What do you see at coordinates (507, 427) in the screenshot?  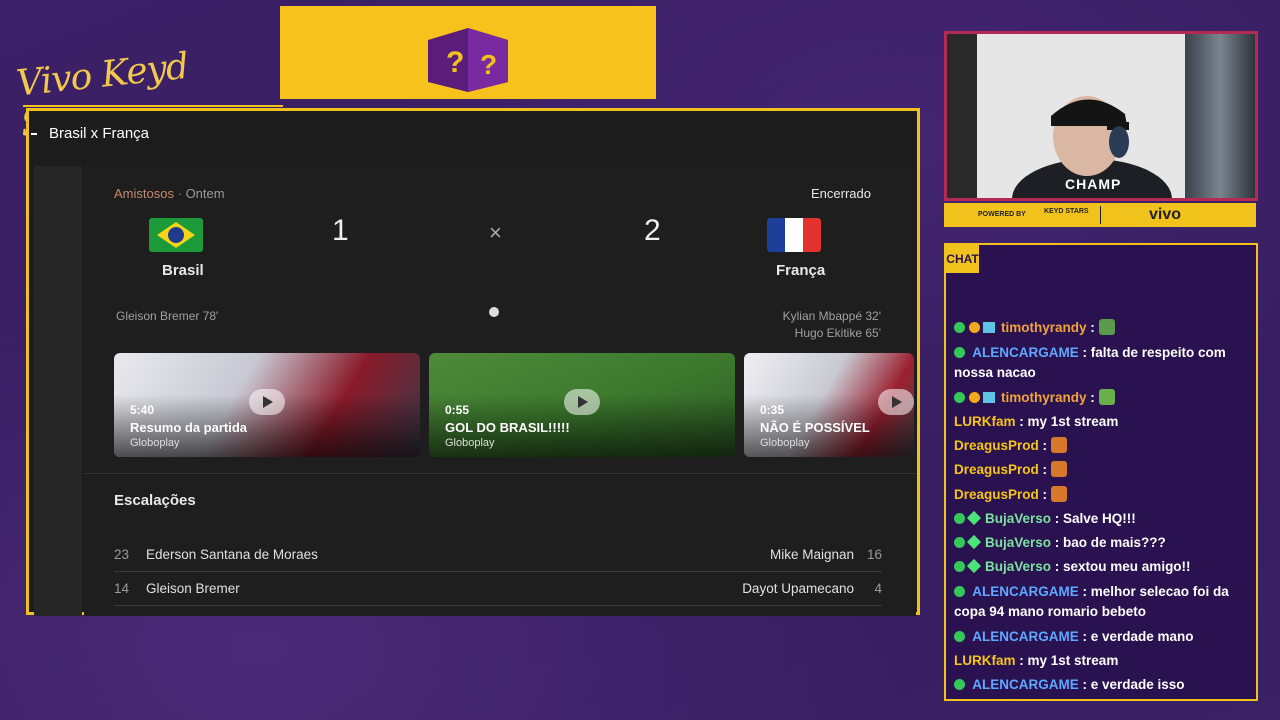 I see `video-title: GOL DO BRASIL!!!!!` at bounding box center [507, 427].